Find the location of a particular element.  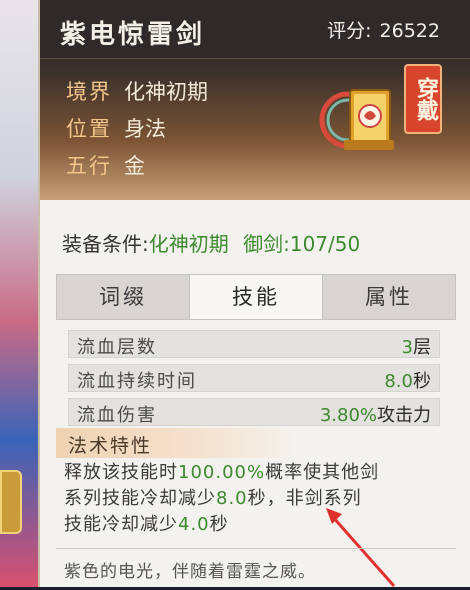

sword-value: 107/50 is located at coordinates (325, 244).